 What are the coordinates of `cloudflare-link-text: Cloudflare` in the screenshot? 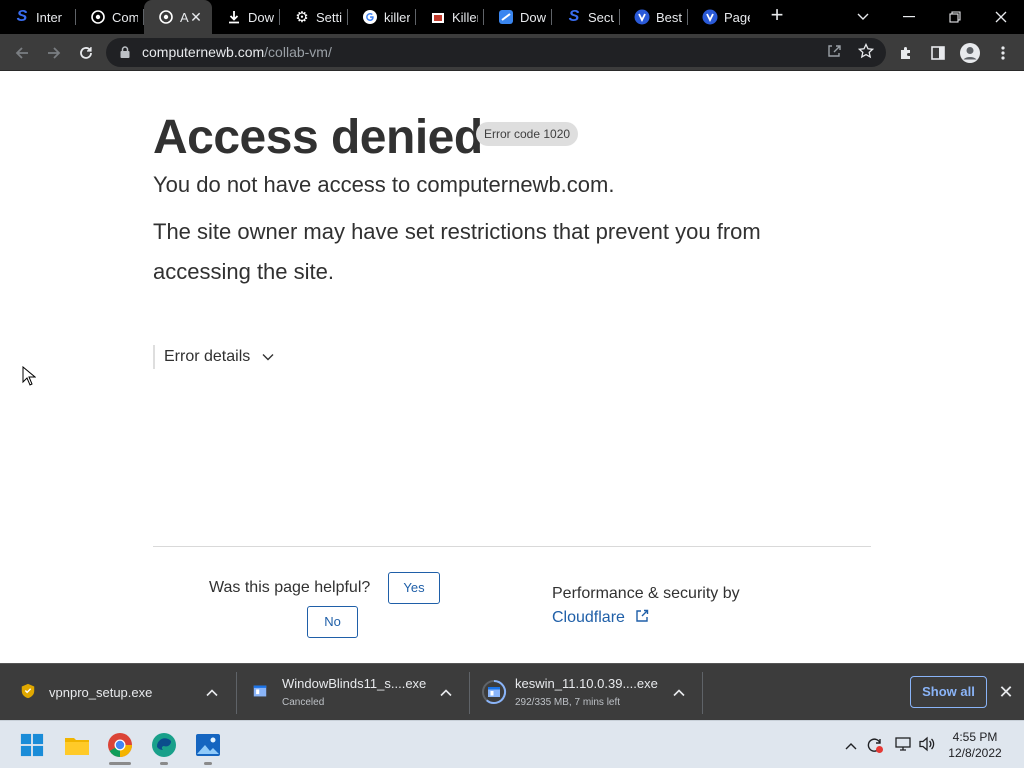 It's located at (588, 617).